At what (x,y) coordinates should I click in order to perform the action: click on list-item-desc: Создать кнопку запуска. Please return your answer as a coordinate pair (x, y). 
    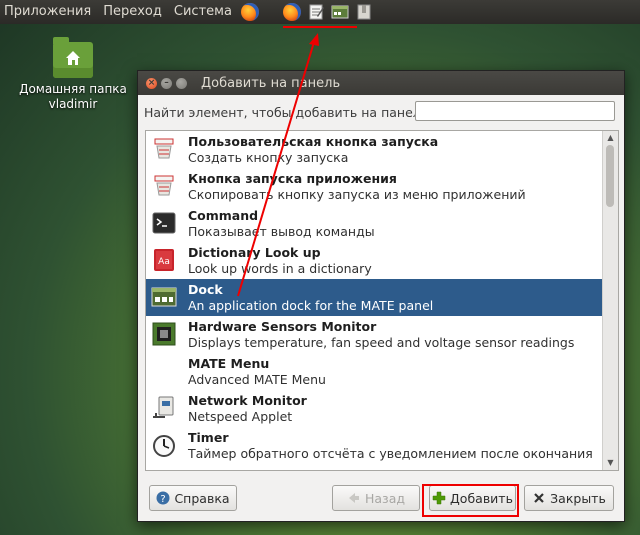
    Looking at the image, I should click on (268, 157).